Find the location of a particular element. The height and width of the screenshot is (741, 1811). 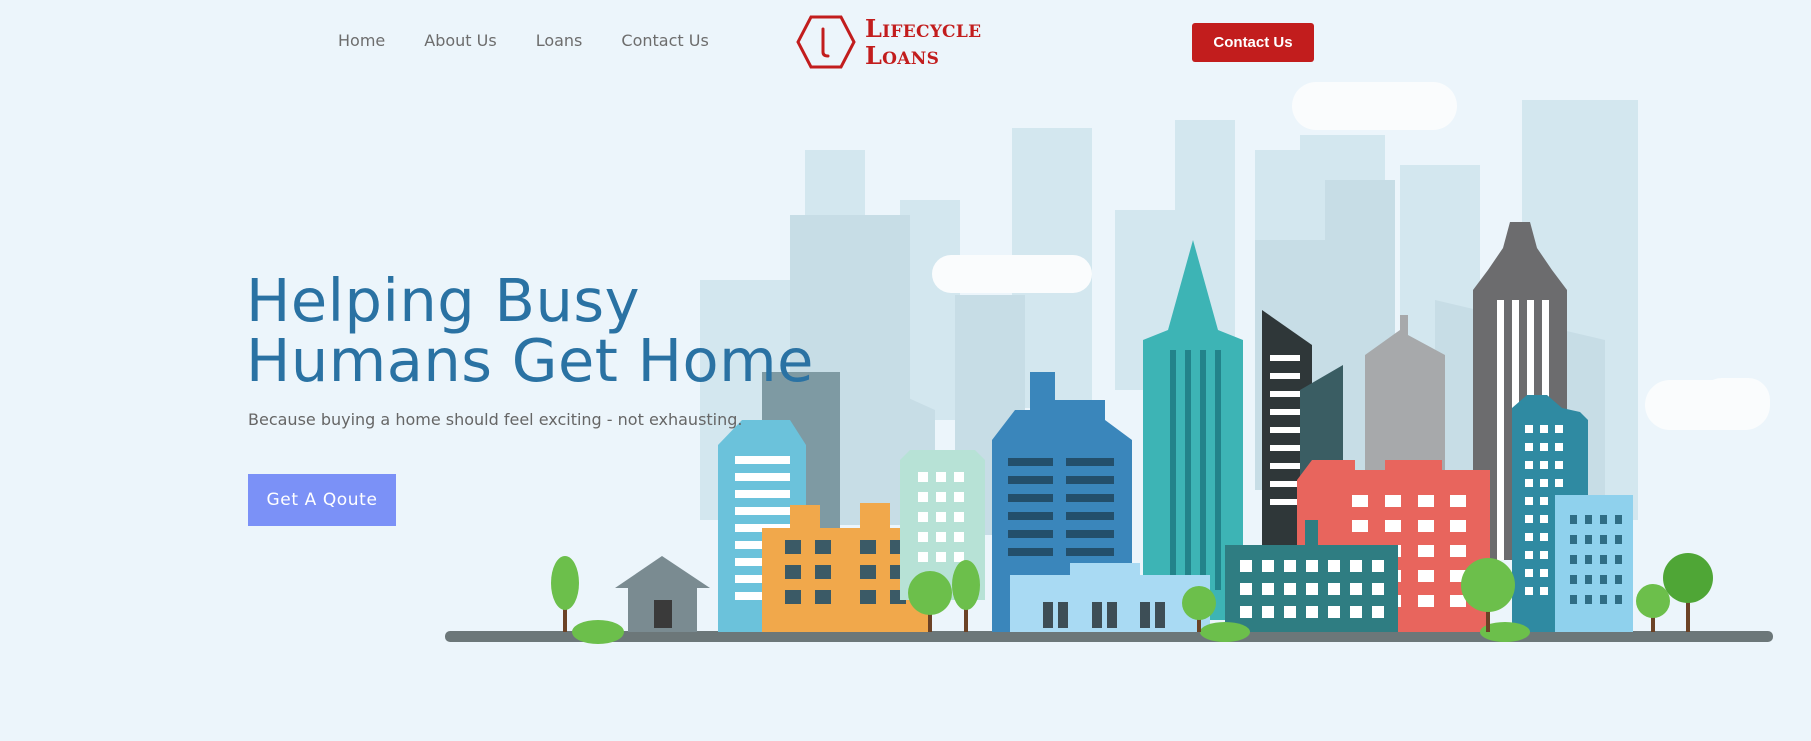

hero-title-line2: Humans Get Home is located at coordinates (530, 360).